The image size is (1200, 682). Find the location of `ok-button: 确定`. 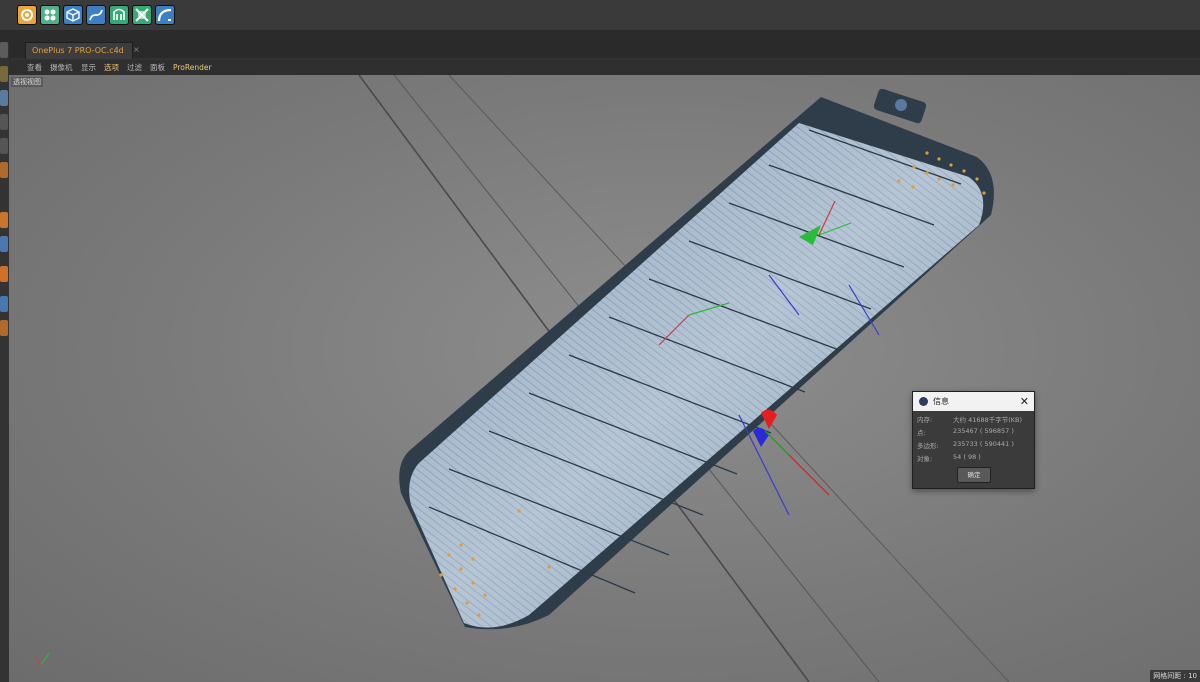

ok-button: 确定 is located at coordinates (974, 475).